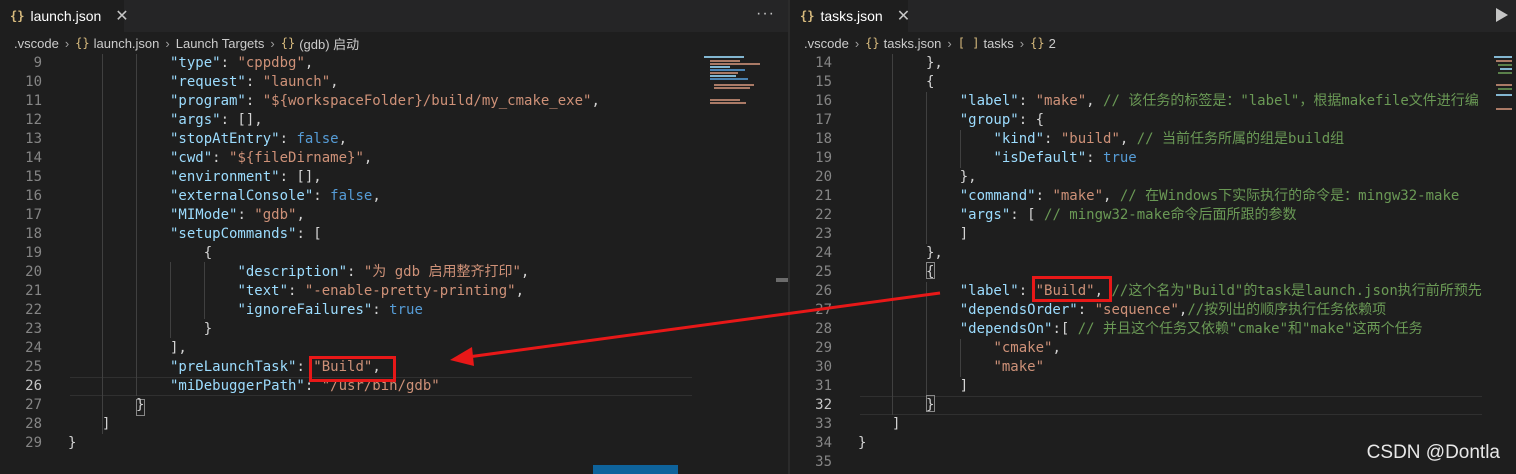  What do you see at coordinates (704, 325) in the screenshot?
I see `annotation-arrow-line` at bounding box center [704, 325].